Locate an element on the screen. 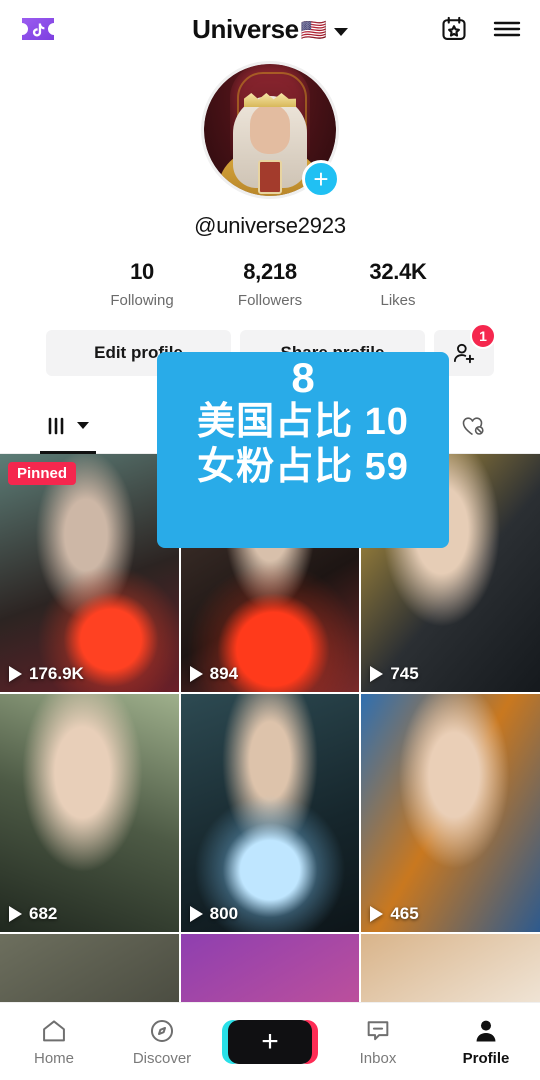 The width and height of the screenshot is (540, 1080). view-count-text: 800 is located at coordinates (224, 913).